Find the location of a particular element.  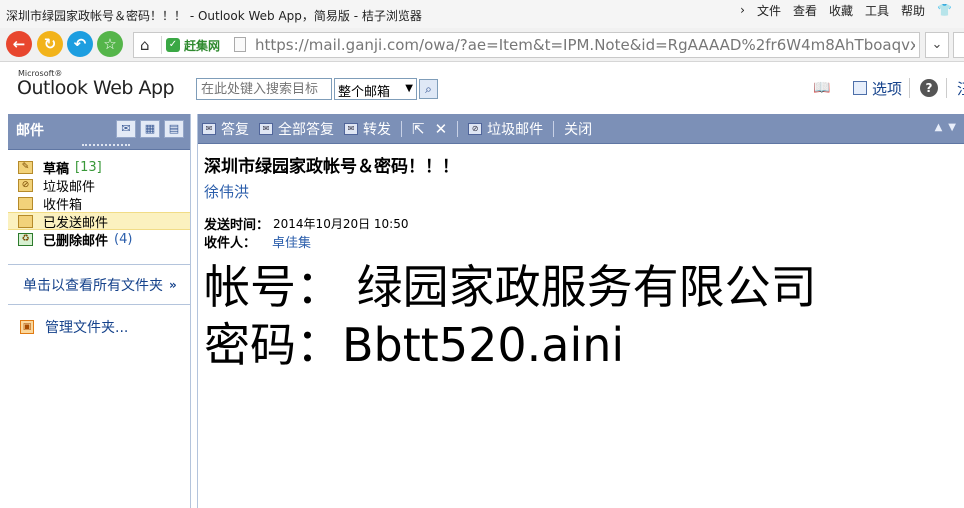

home-icon: ⌂ is located at coordinates (145, 45).